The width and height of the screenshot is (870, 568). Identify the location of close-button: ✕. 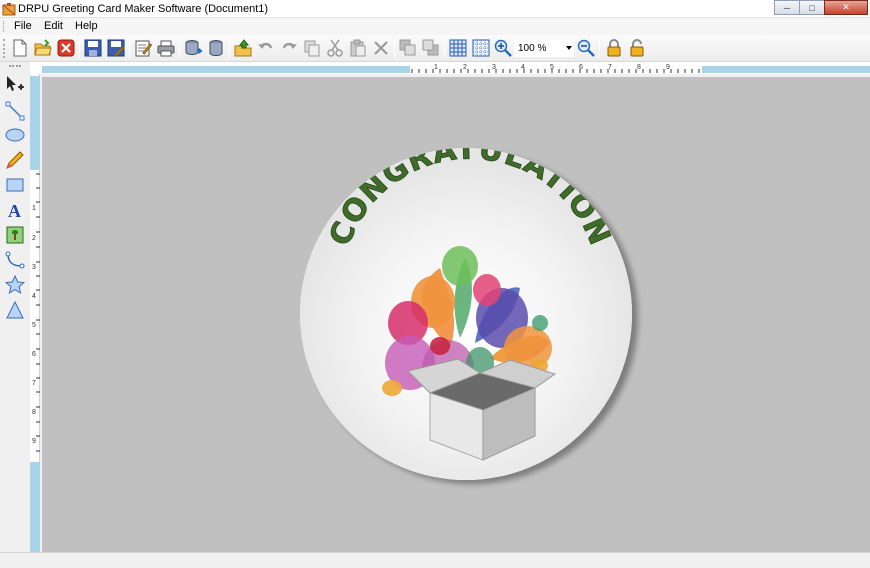
(846, 7).